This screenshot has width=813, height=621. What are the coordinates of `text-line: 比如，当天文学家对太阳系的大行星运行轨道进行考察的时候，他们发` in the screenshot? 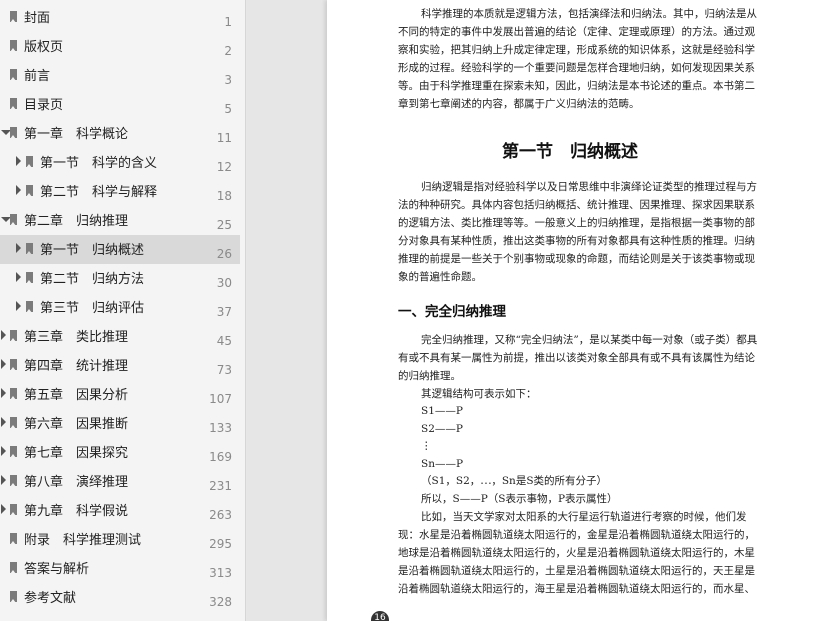 It's located at (584, 517).